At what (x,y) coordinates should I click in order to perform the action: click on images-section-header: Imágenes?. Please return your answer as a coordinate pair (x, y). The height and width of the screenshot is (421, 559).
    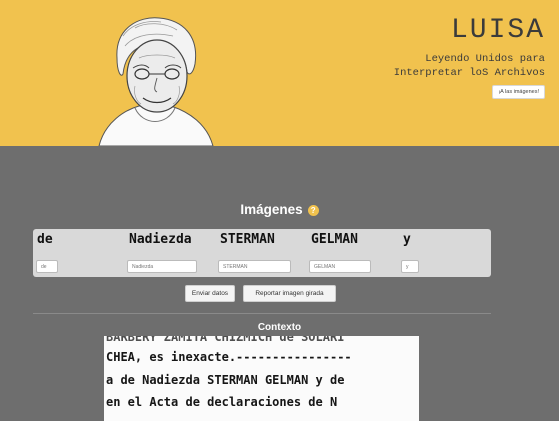
    Looking at the image, I should click on (279, 209).